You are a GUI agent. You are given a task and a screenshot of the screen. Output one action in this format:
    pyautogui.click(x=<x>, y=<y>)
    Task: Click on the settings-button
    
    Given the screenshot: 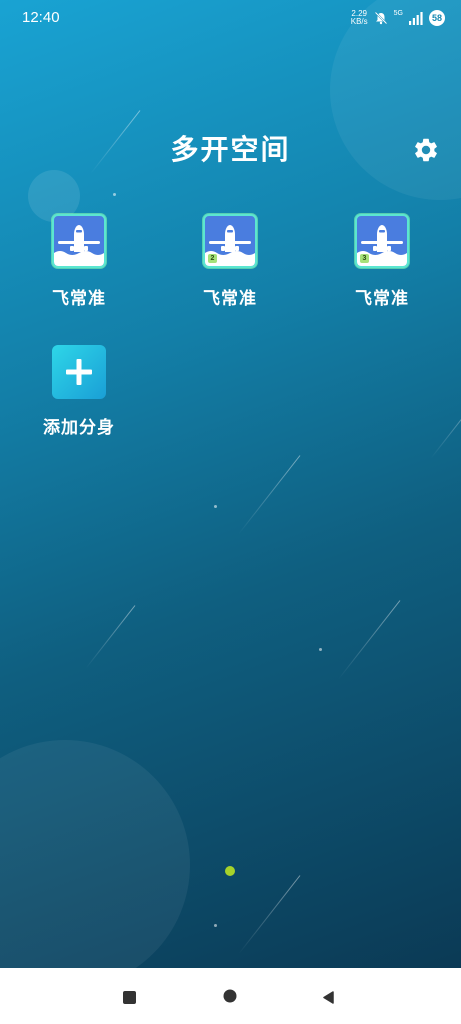 What is the action you would take?
    pyautogui.click(x=426, y=150)
    